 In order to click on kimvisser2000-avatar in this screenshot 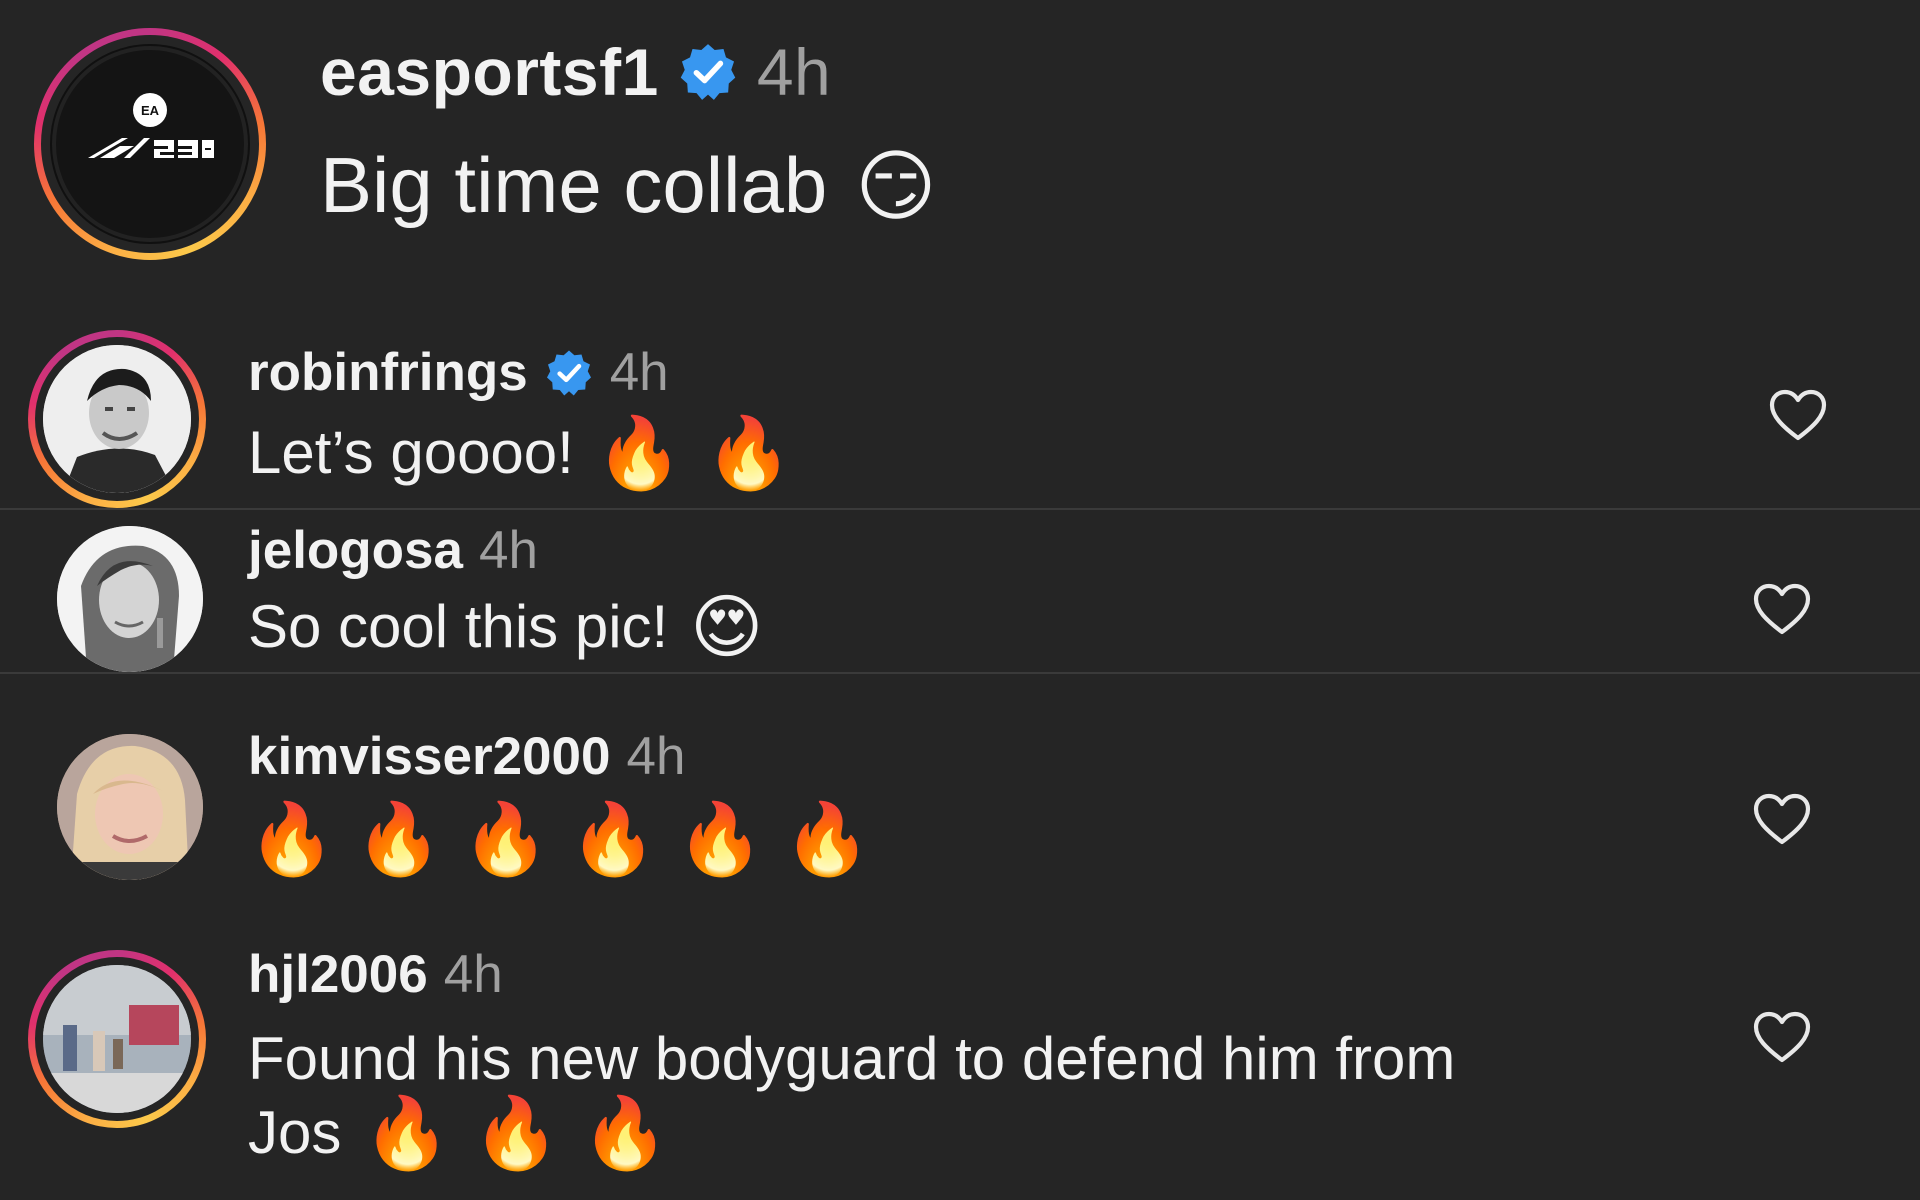, I will do `click(130, 807)`.